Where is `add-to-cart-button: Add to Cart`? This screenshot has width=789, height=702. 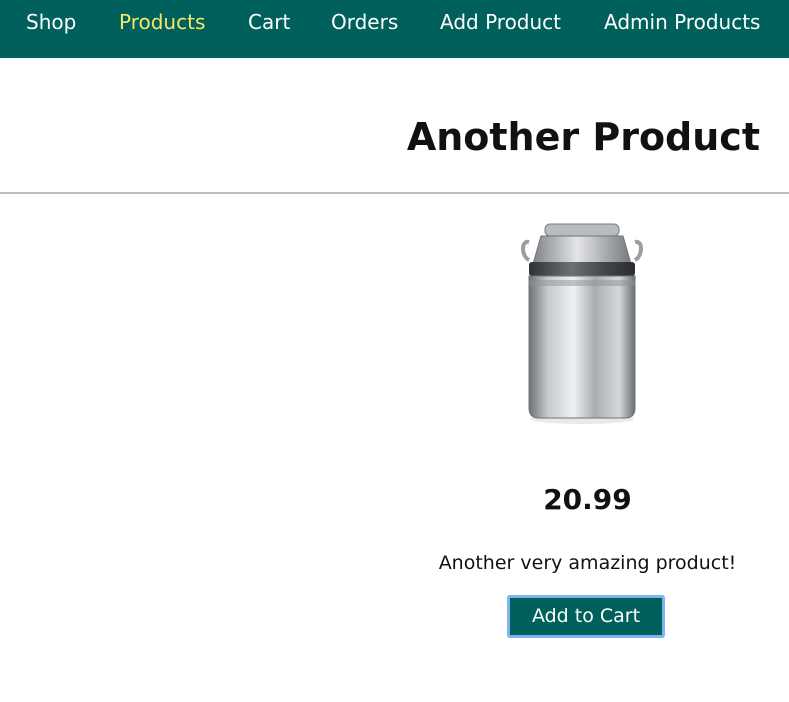
add-to-cart-button: Add to Cart is located at coordinates (586, 616).